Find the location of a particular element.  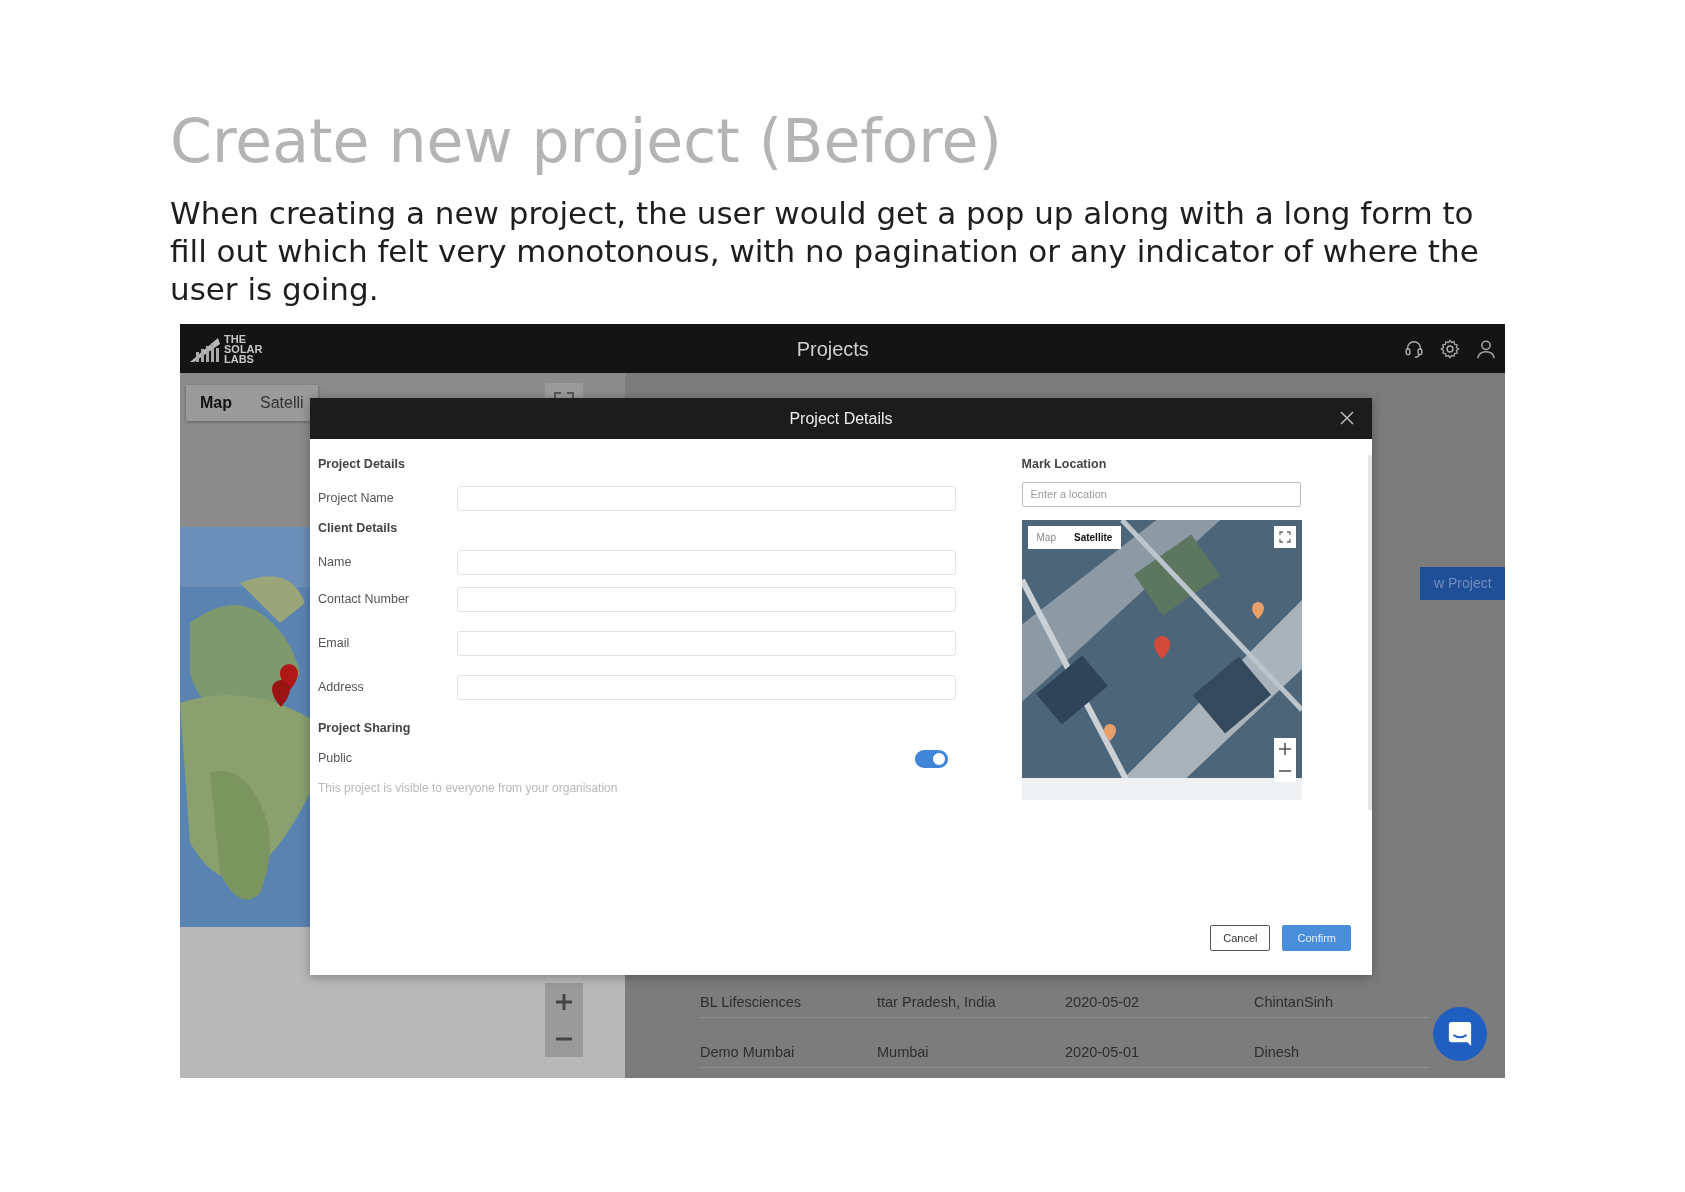

table-cell: ChintanSinh is located at coordinates (1293, 1002).